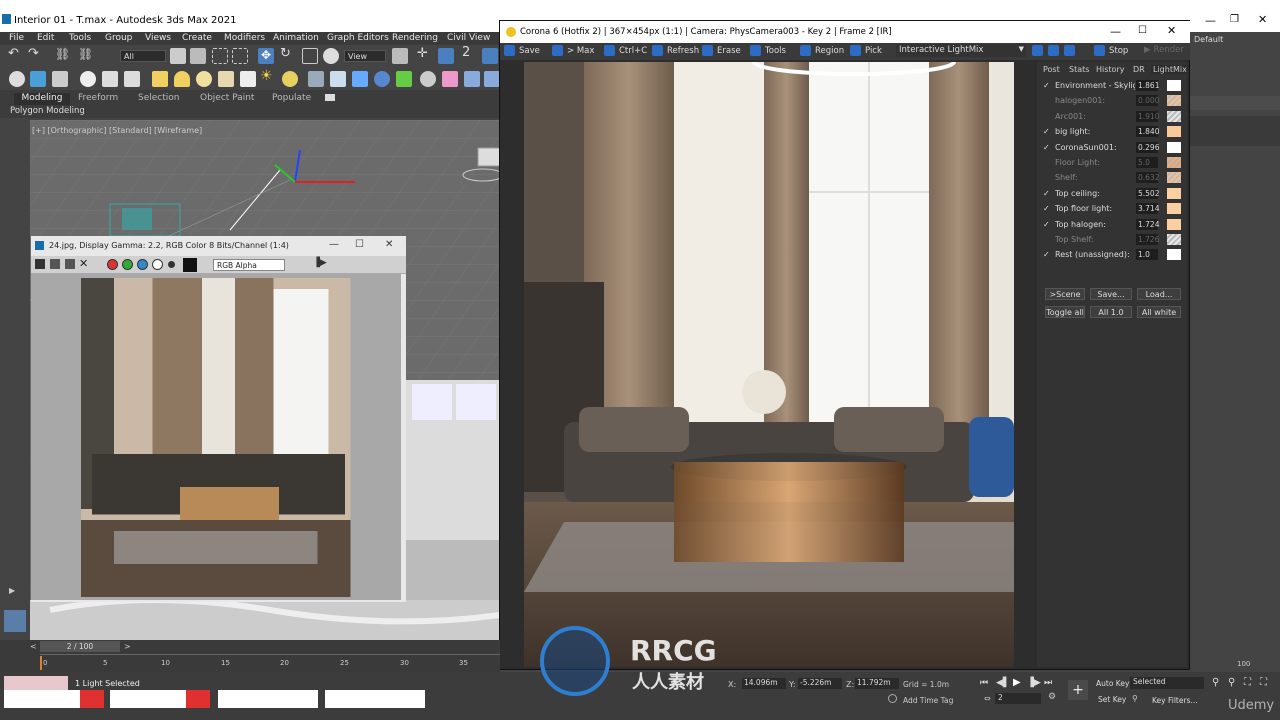 This screenshot has height=720, width=1280. I want to click on lightmix-row: Shelf: 0.632, so click(1113, 178).